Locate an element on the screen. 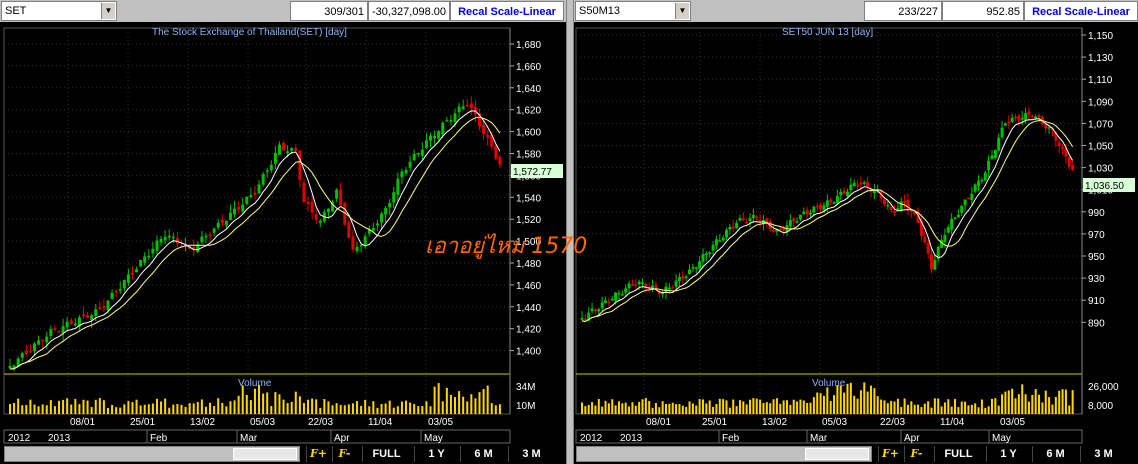 This screenshot has height=464, width=1138. left-scroll-thumb is located at coordinates (265, 454).